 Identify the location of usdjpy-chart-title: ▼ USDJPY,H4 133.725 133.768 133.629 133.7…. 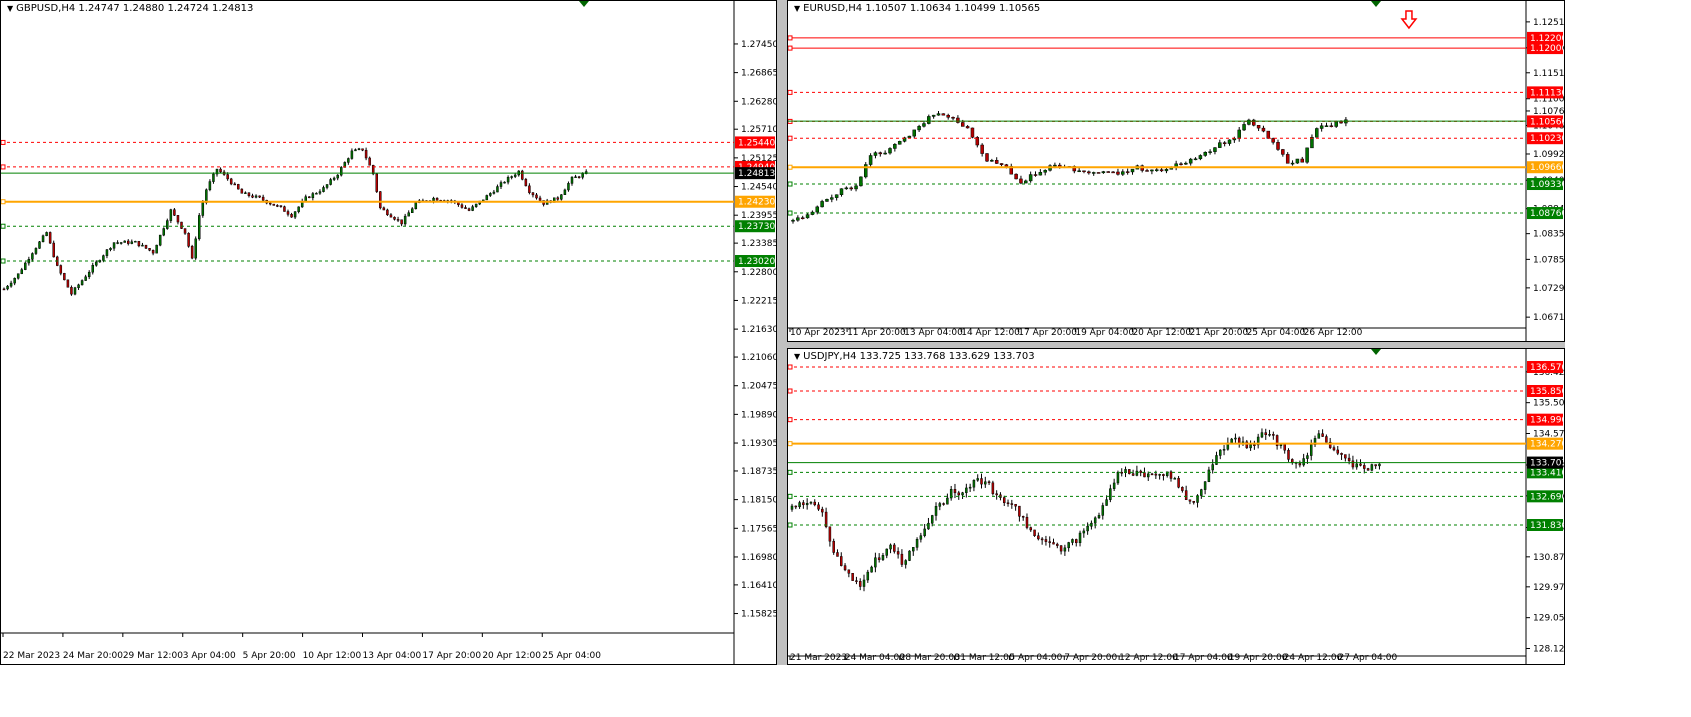
(914, 356).